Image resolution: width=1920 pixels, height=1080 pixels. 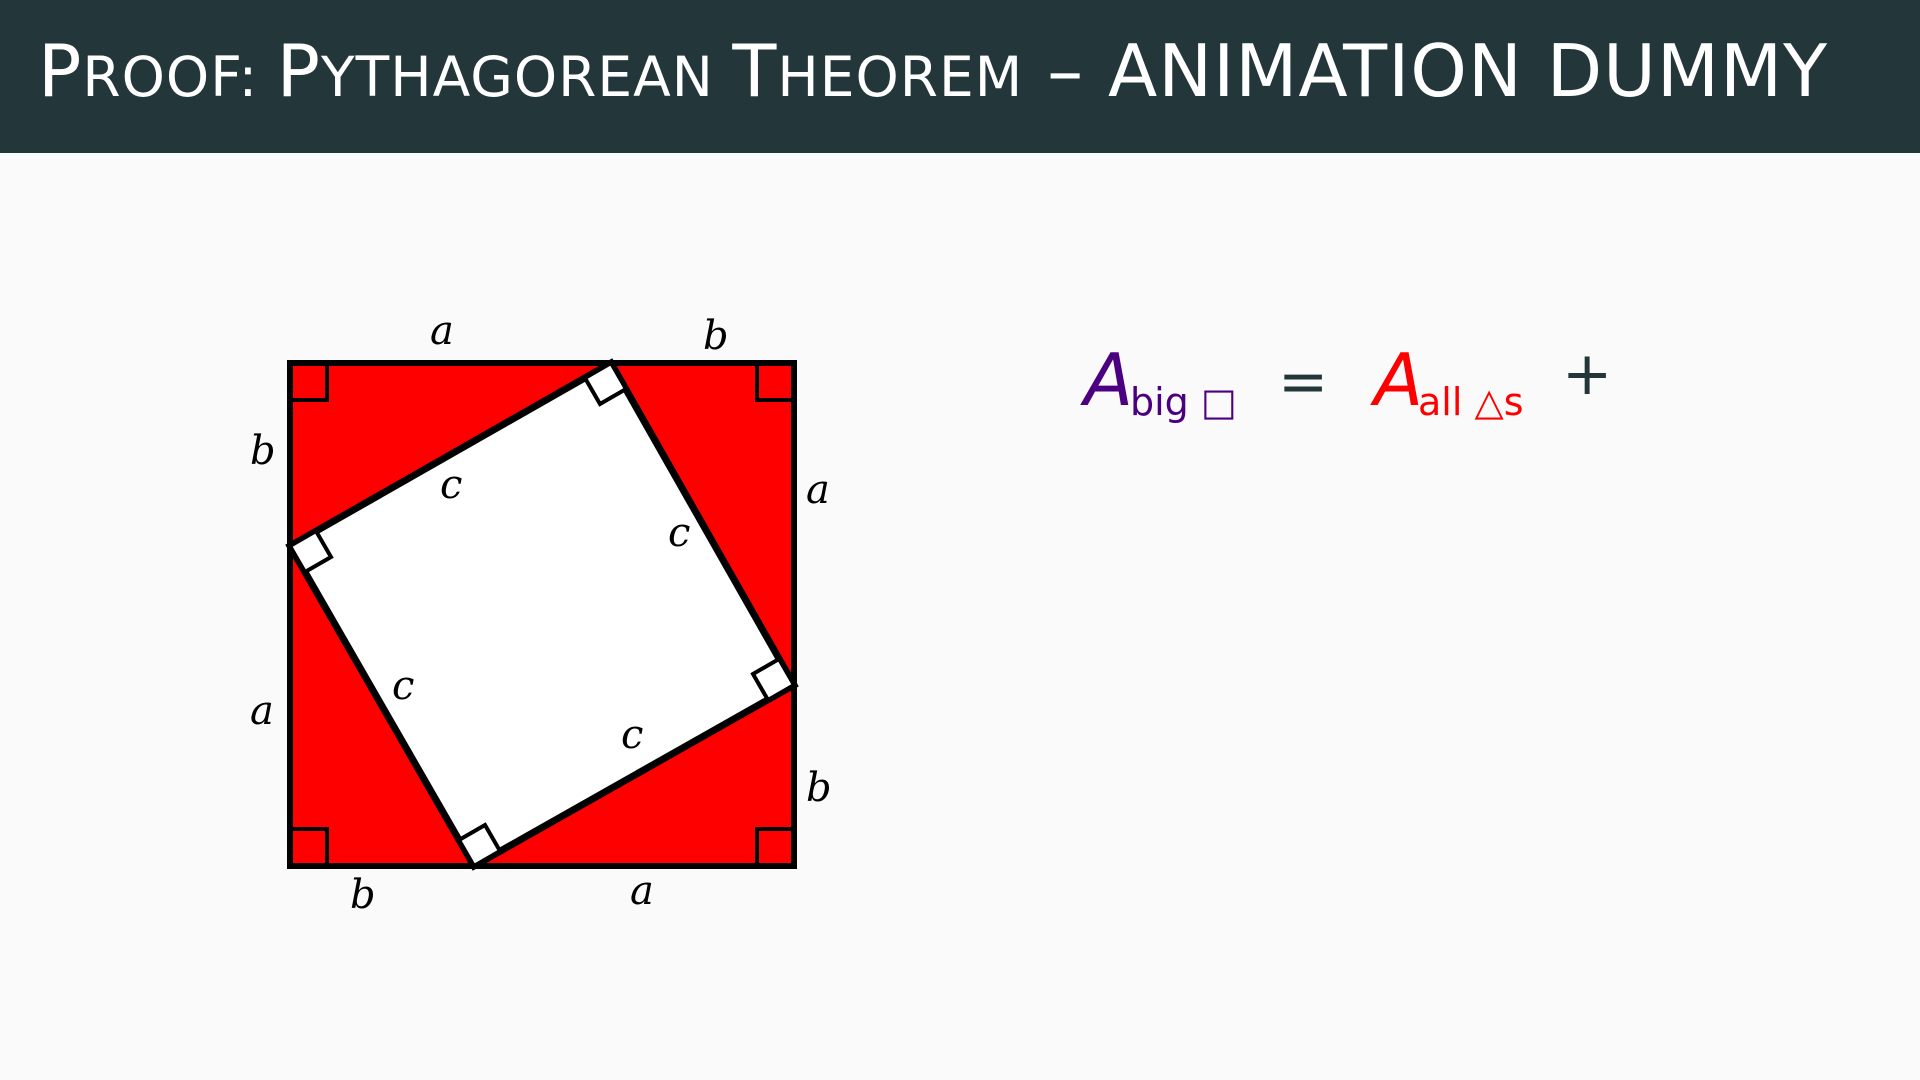 What do you see at coordinates (1587, 374) in the screenshot?
I see `plus-sign: +` at bounding box center [1587, 374].